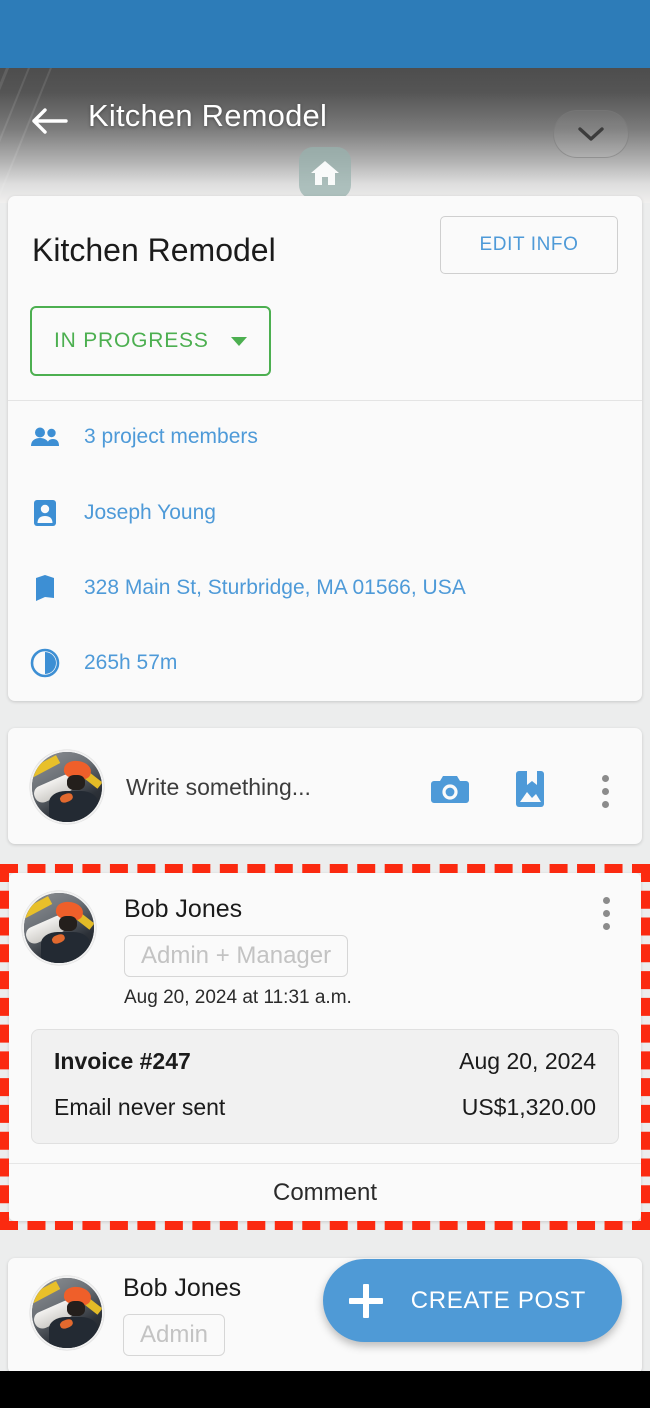  I want to click on home-icon, so click(325, 173).